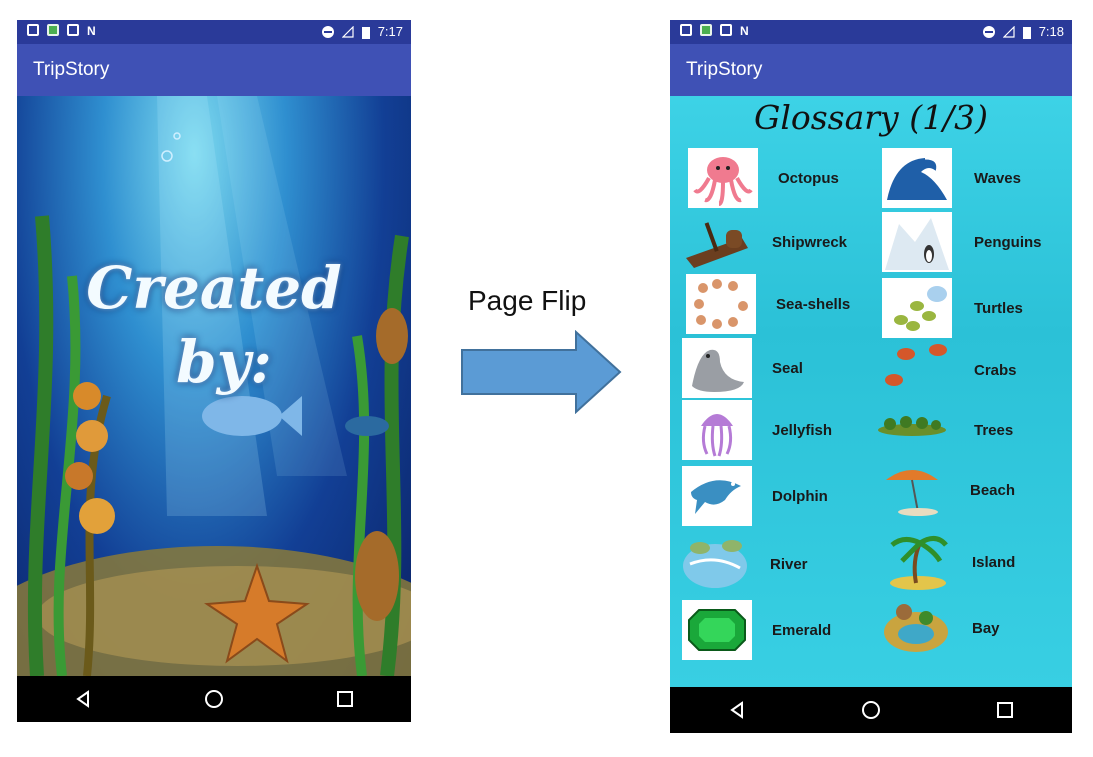 Image resolution: width=1093 pixels, height=757 pixels. Describe the element at coordinates (717, 242) in the screenshot. I see `shipwreck-icon` at that location.